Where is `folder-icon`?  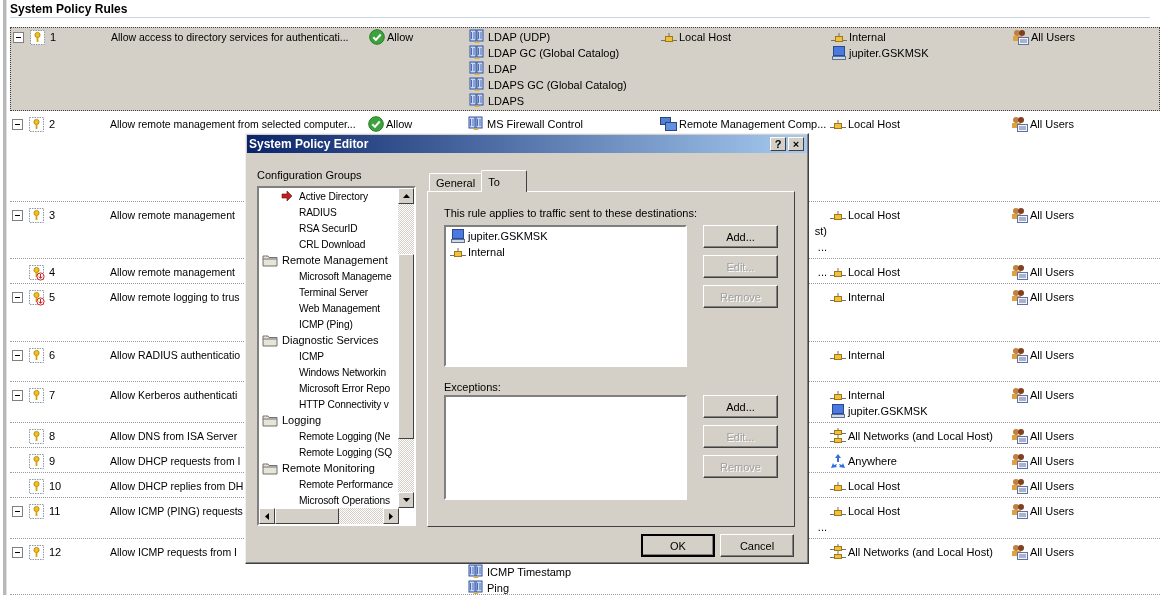 folder-icon is located at coordinates (270, 468).